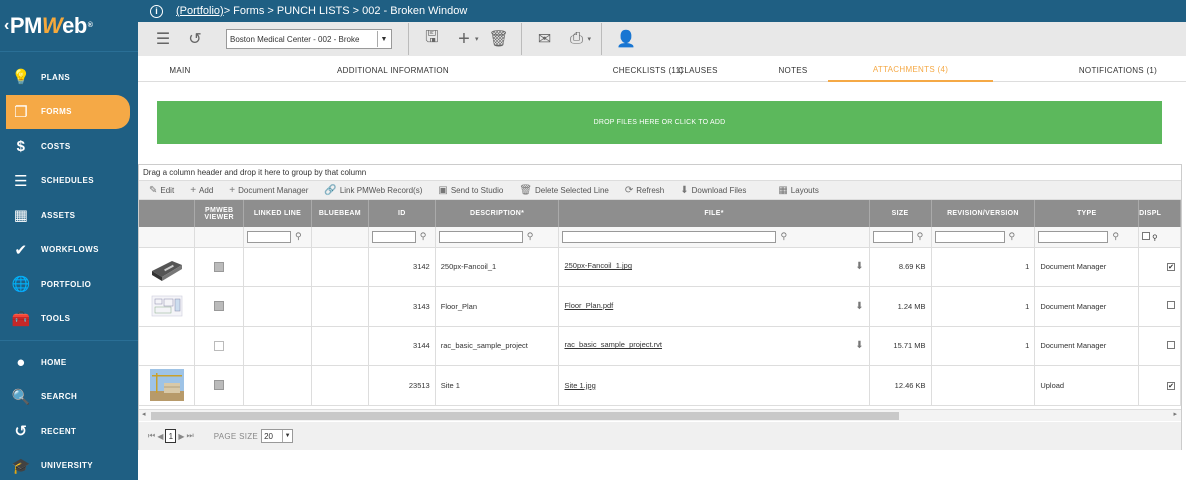 The height and width of the screenshot is (483, 1186). Describe the element at coordinates (69, 284) in the screenshot. I see `sidebar-item-portfolio: 🌐PORTFOLIO` at that location.